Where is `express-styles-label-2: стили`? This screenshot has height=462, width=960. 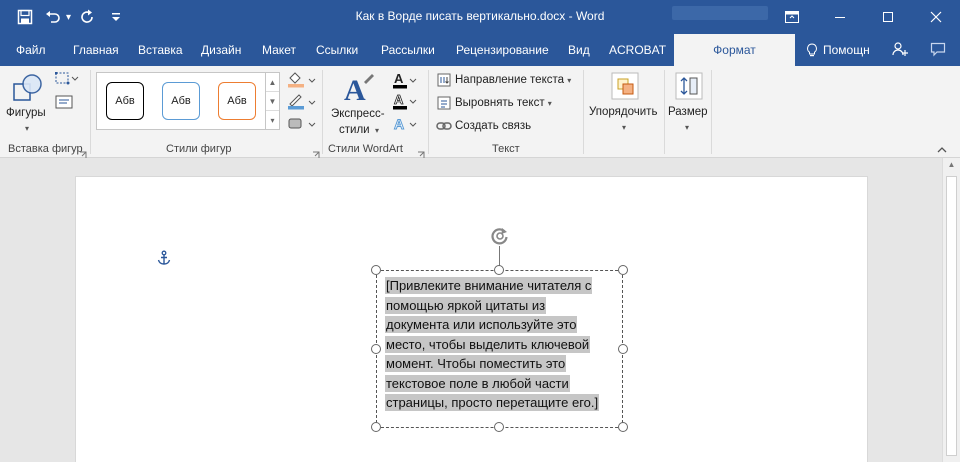 express-styles-label-2: стили is located at coordinates (354, 130).